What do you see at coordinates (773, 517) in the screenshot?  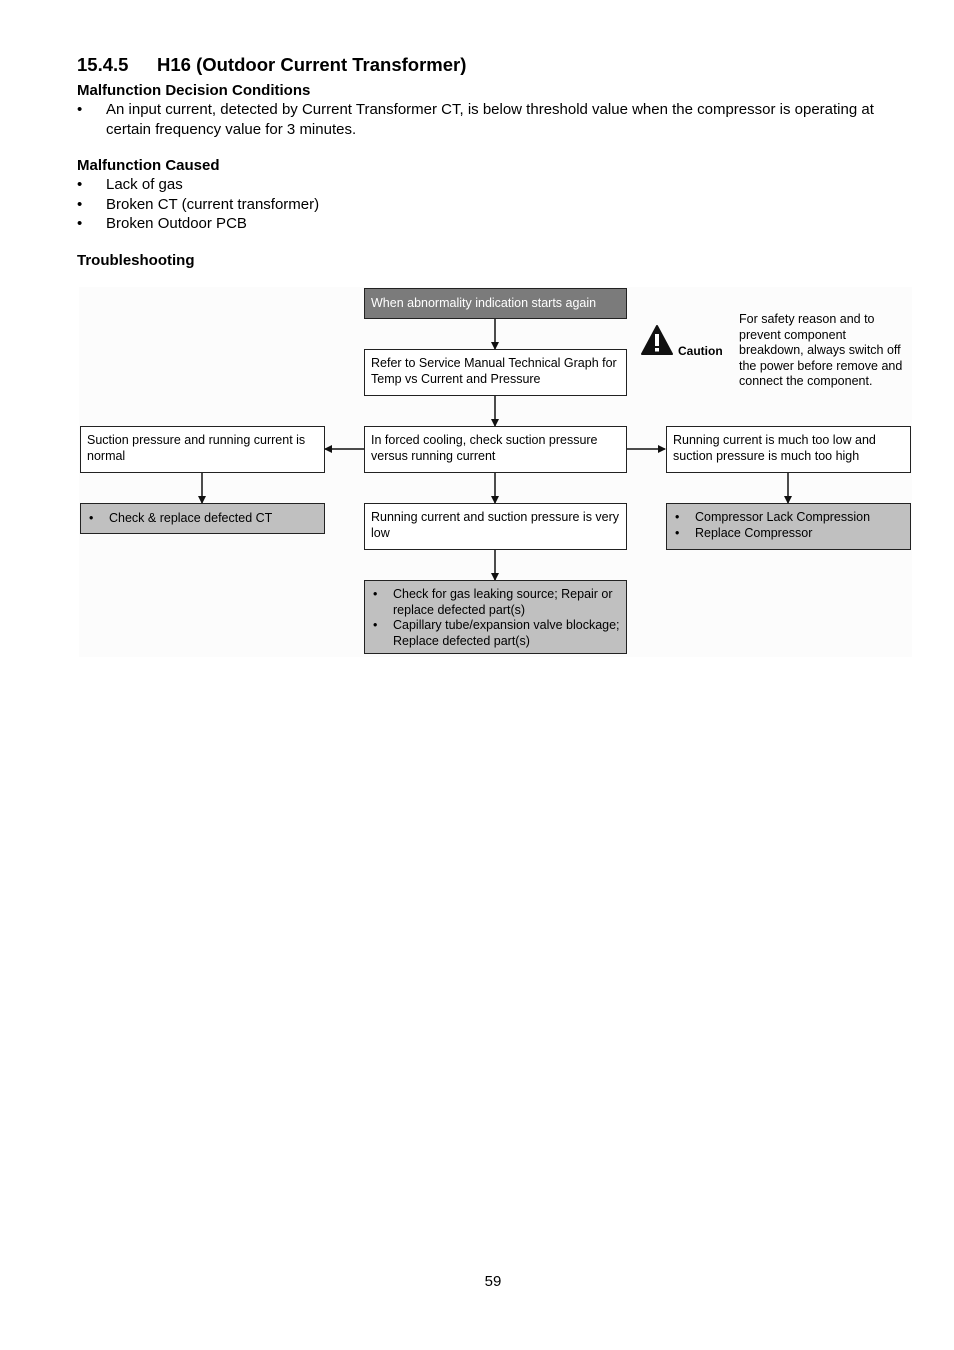 I see `list-item: • Compressor Lack Compression` at bounding box center [773, 517].